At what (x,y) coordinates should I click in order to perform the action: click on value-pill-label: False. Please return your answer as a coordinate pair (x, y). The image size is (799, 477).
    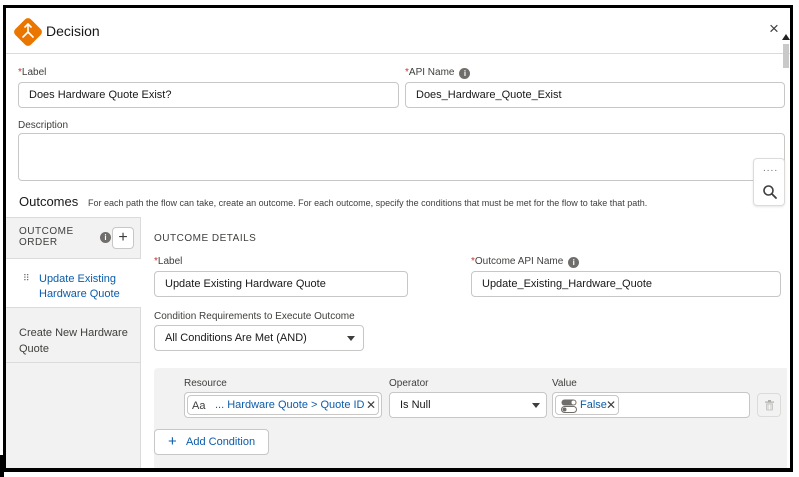
    Looking at the image, I should click on (593, 405).